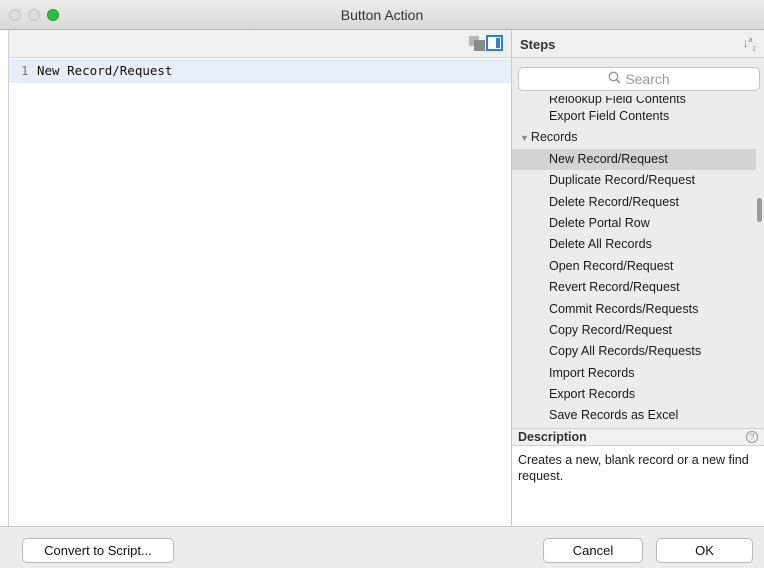 The image size is (764, 568). Describe the element at coordinates (634, 394) in the screenshot. I see `list-item: Export Records` at that location.